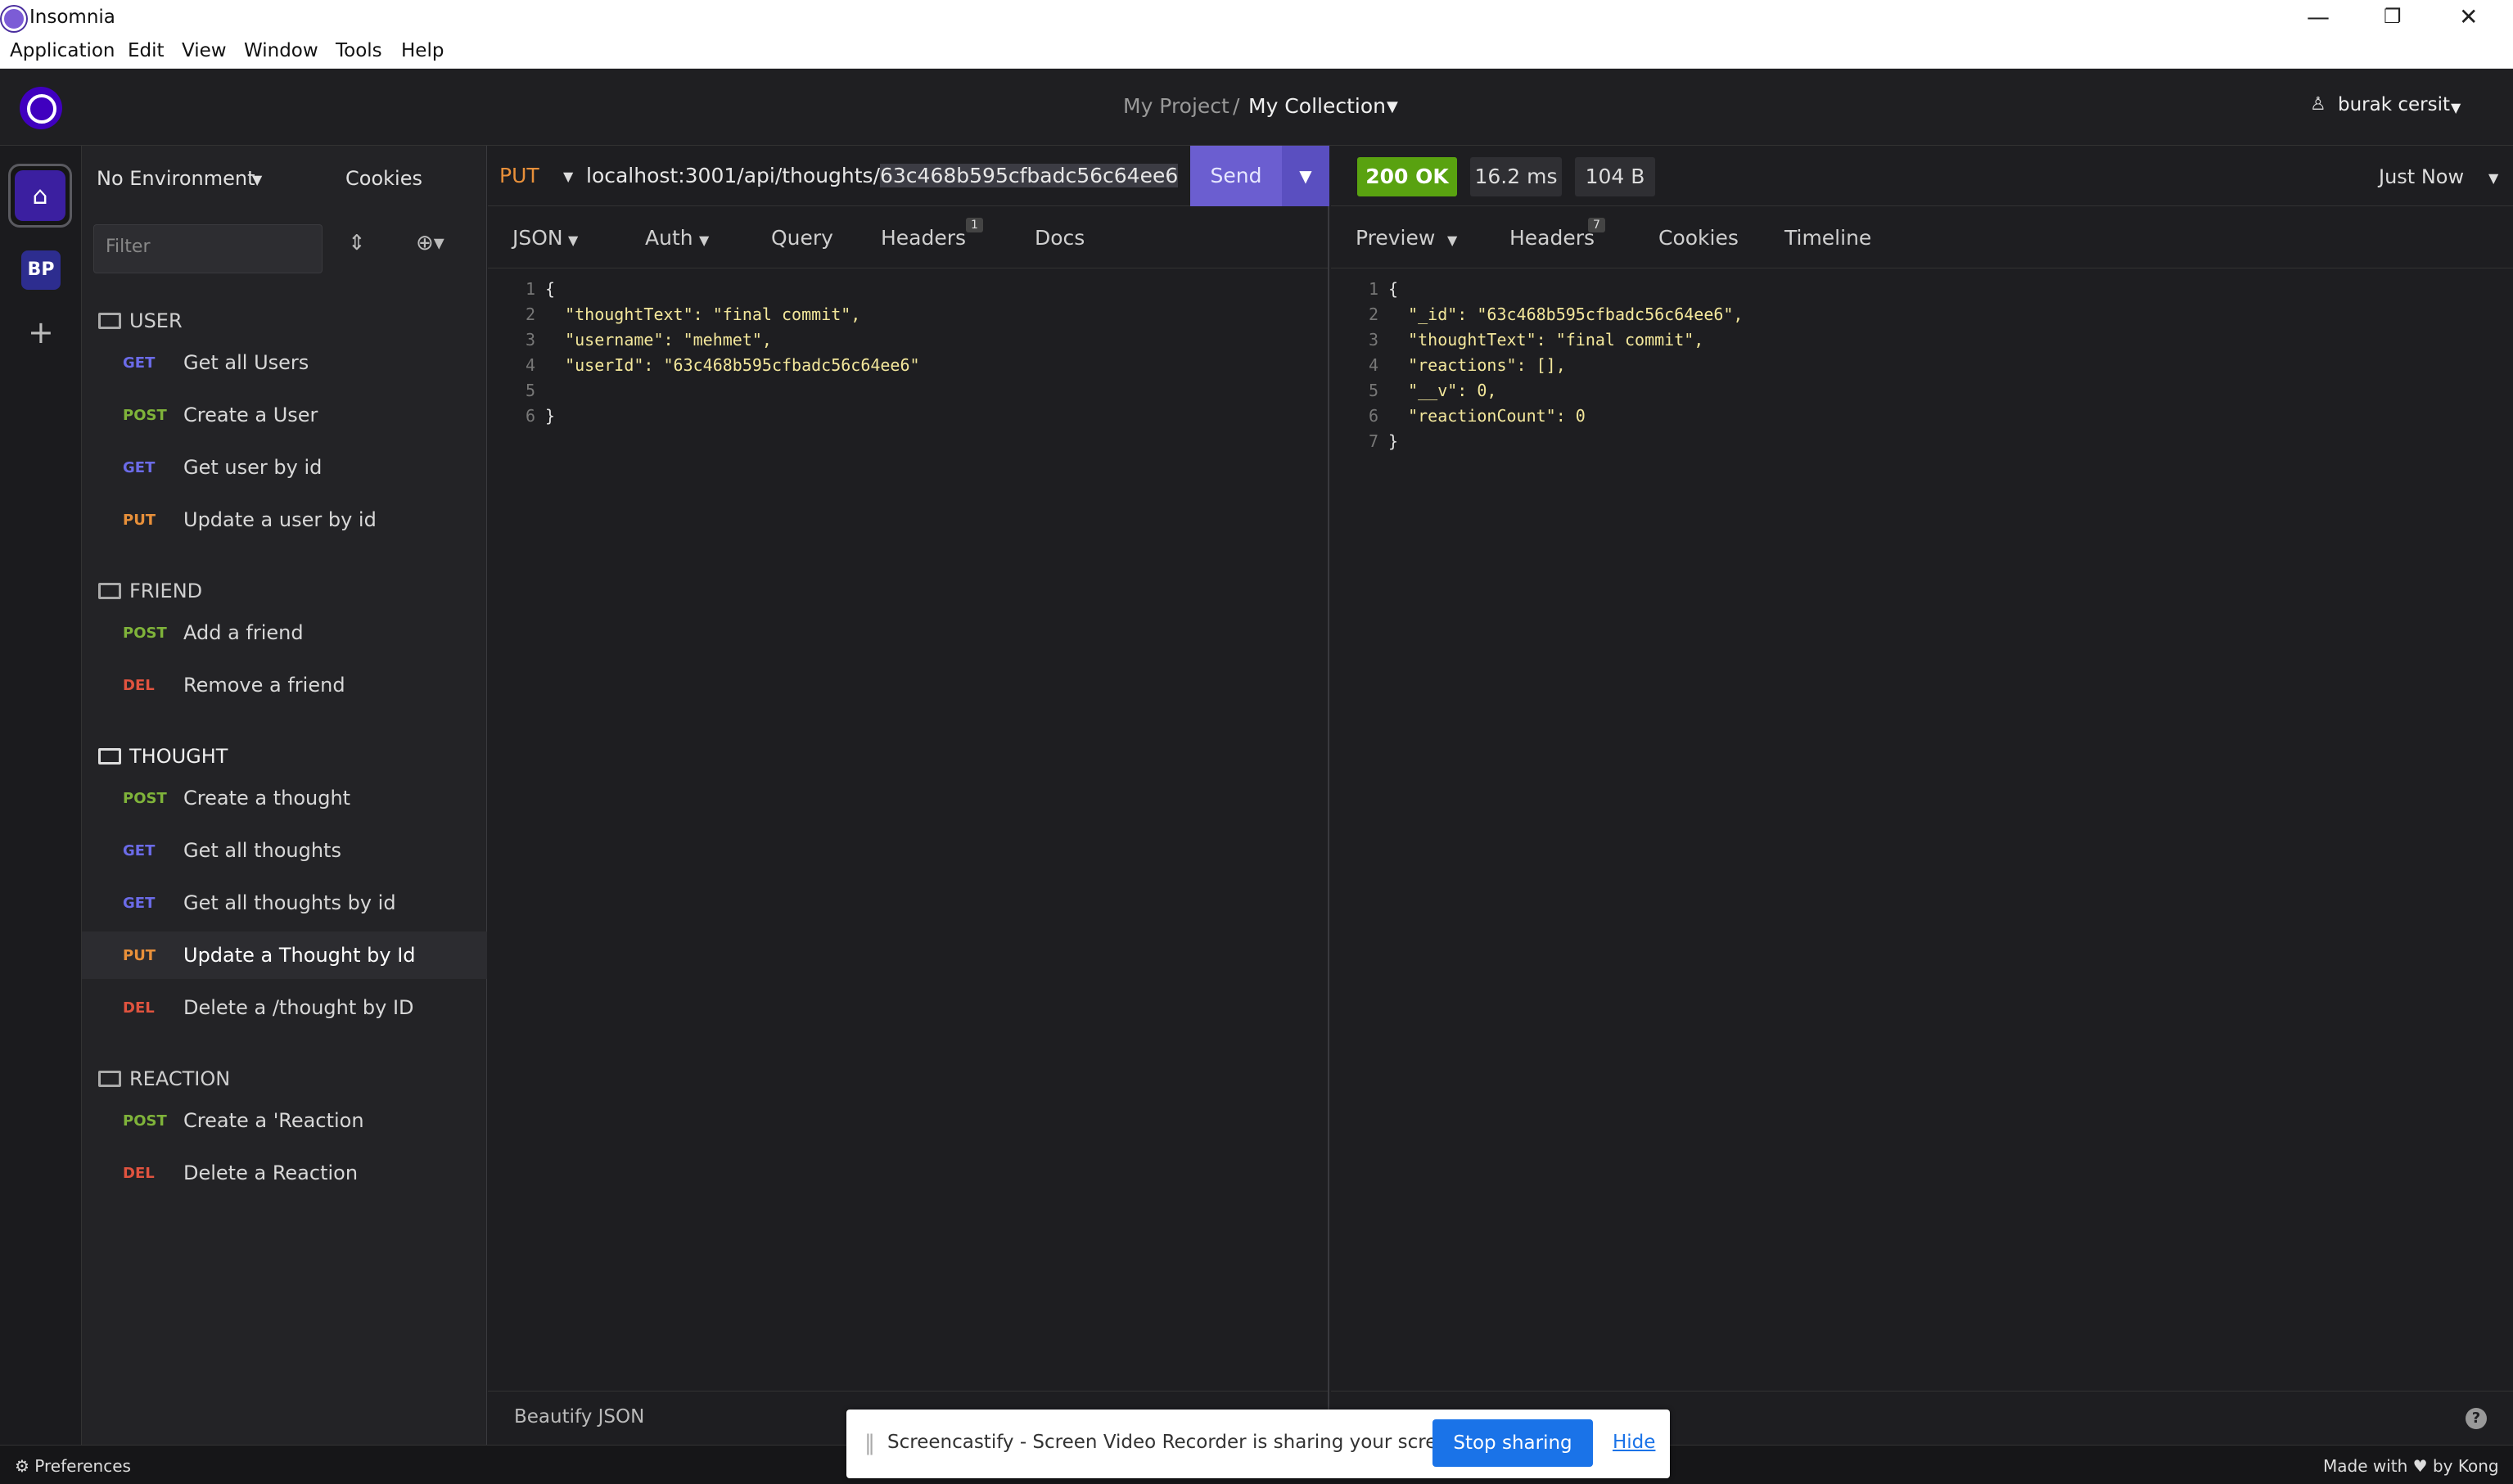 The image size is (2513, 1484). I want to click on workspace-rail: ⌂ BP +, so click(41, 795).